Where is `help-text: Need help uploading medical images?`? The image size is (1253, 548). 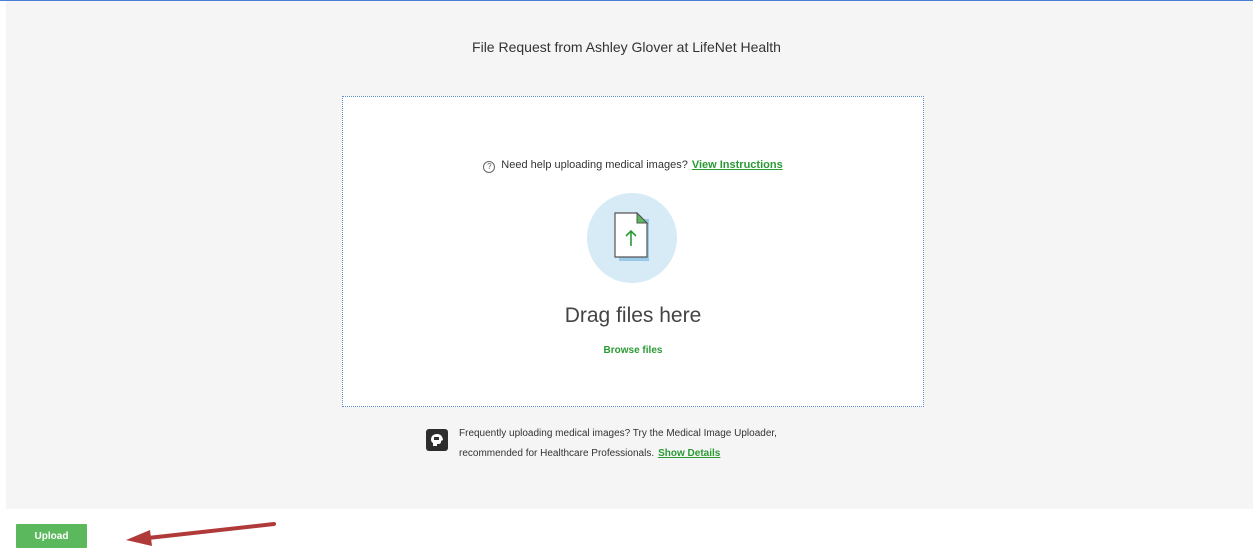
help-text: Need help uploading medical images? is located at coordinates (594, 165).